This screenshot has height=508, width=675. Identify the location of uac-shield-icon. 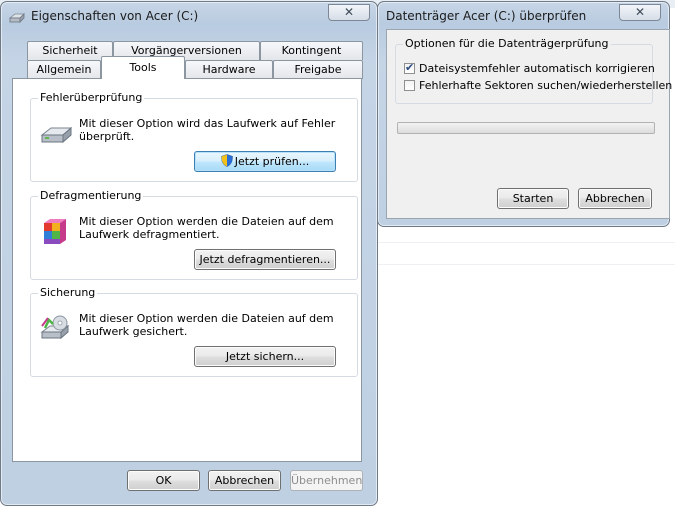
(226, 160).